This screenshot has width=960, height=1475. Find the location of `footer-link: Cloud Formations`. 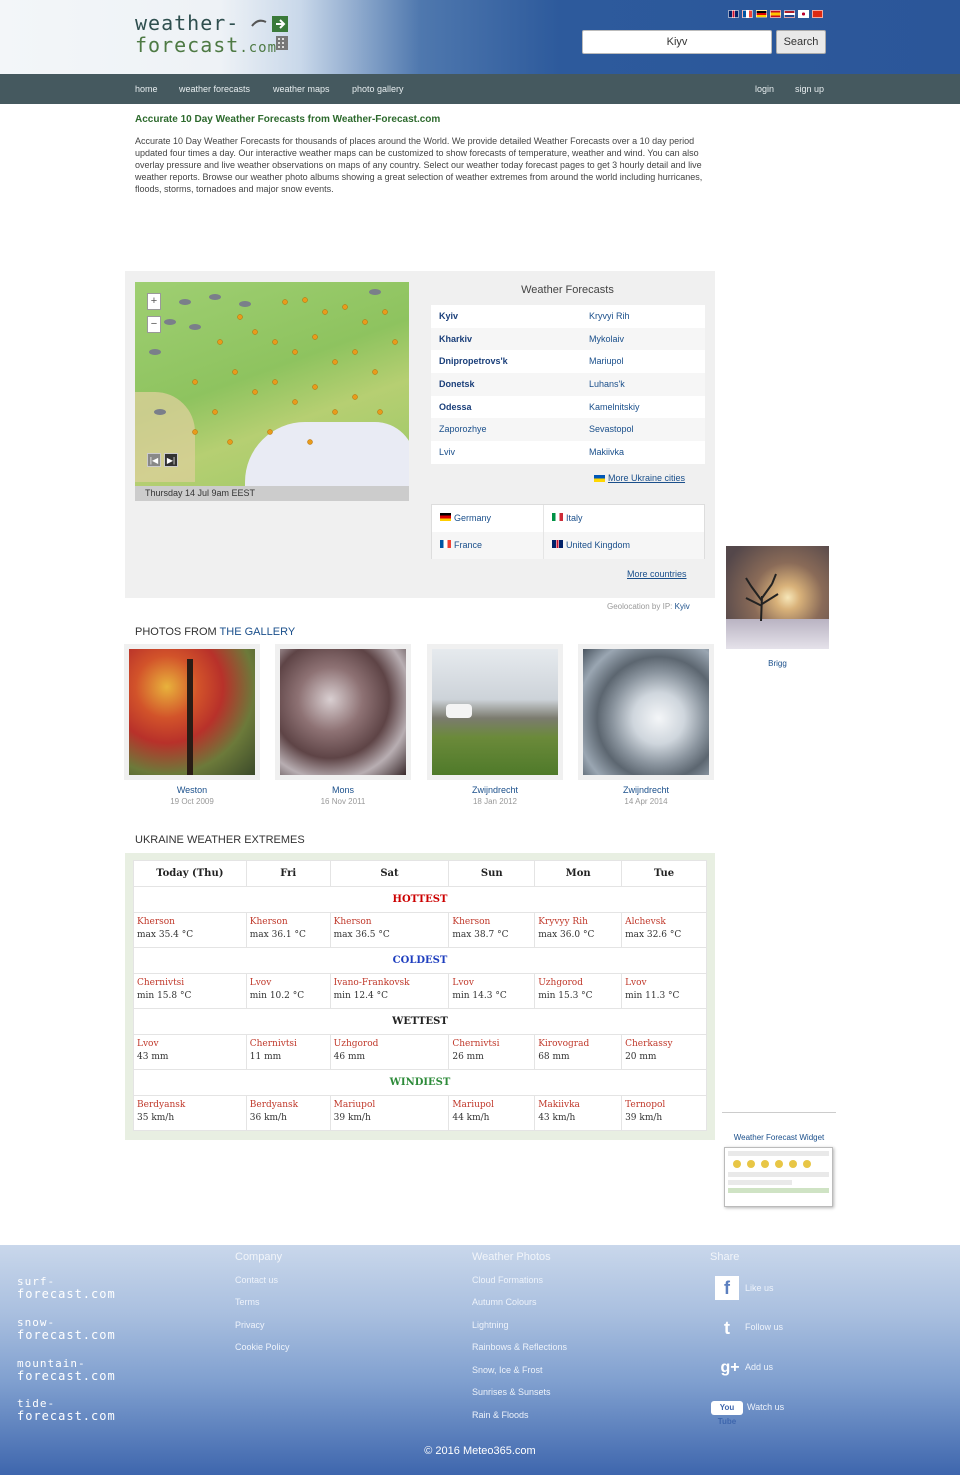

footer-link: Cloud Formations is located at coordinates (507, 1280).